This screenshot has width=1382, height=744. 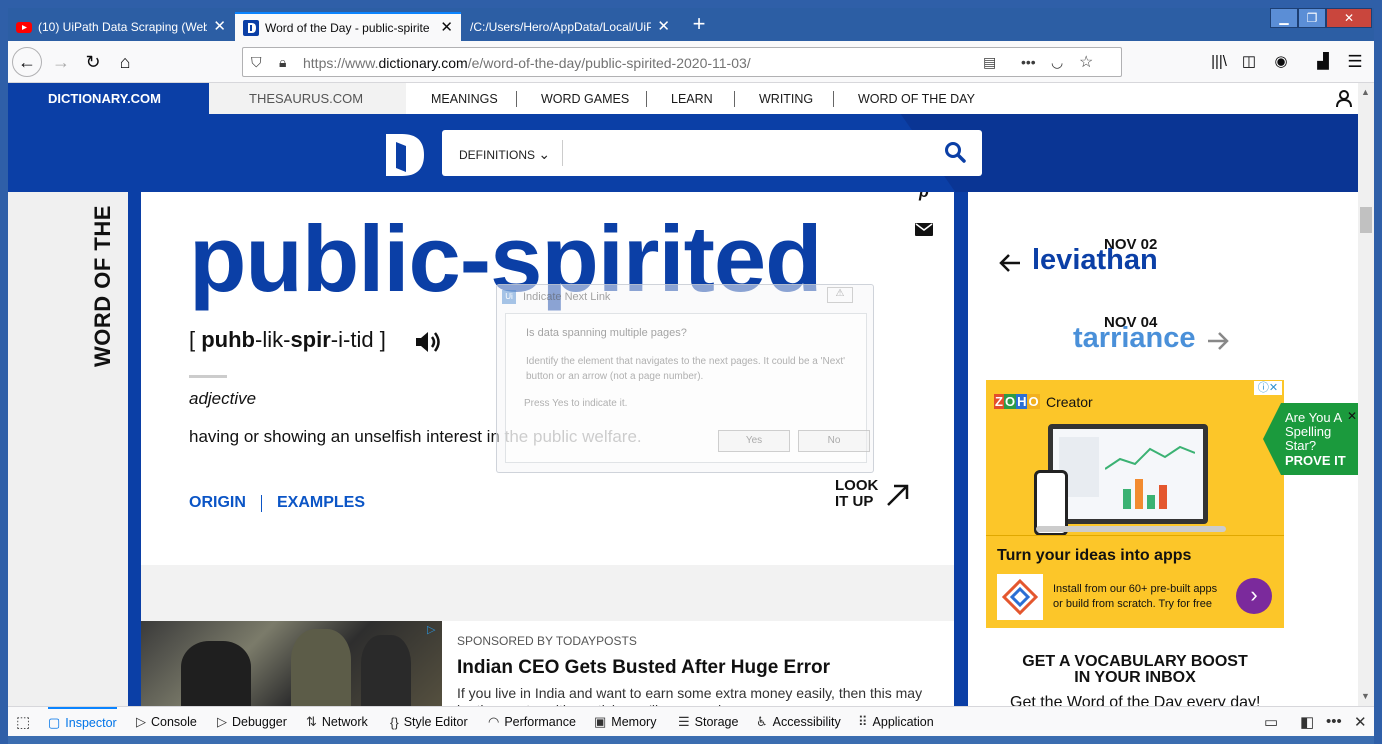 I want to click on nav-writing: WRITING, so click(x=786, y=99).